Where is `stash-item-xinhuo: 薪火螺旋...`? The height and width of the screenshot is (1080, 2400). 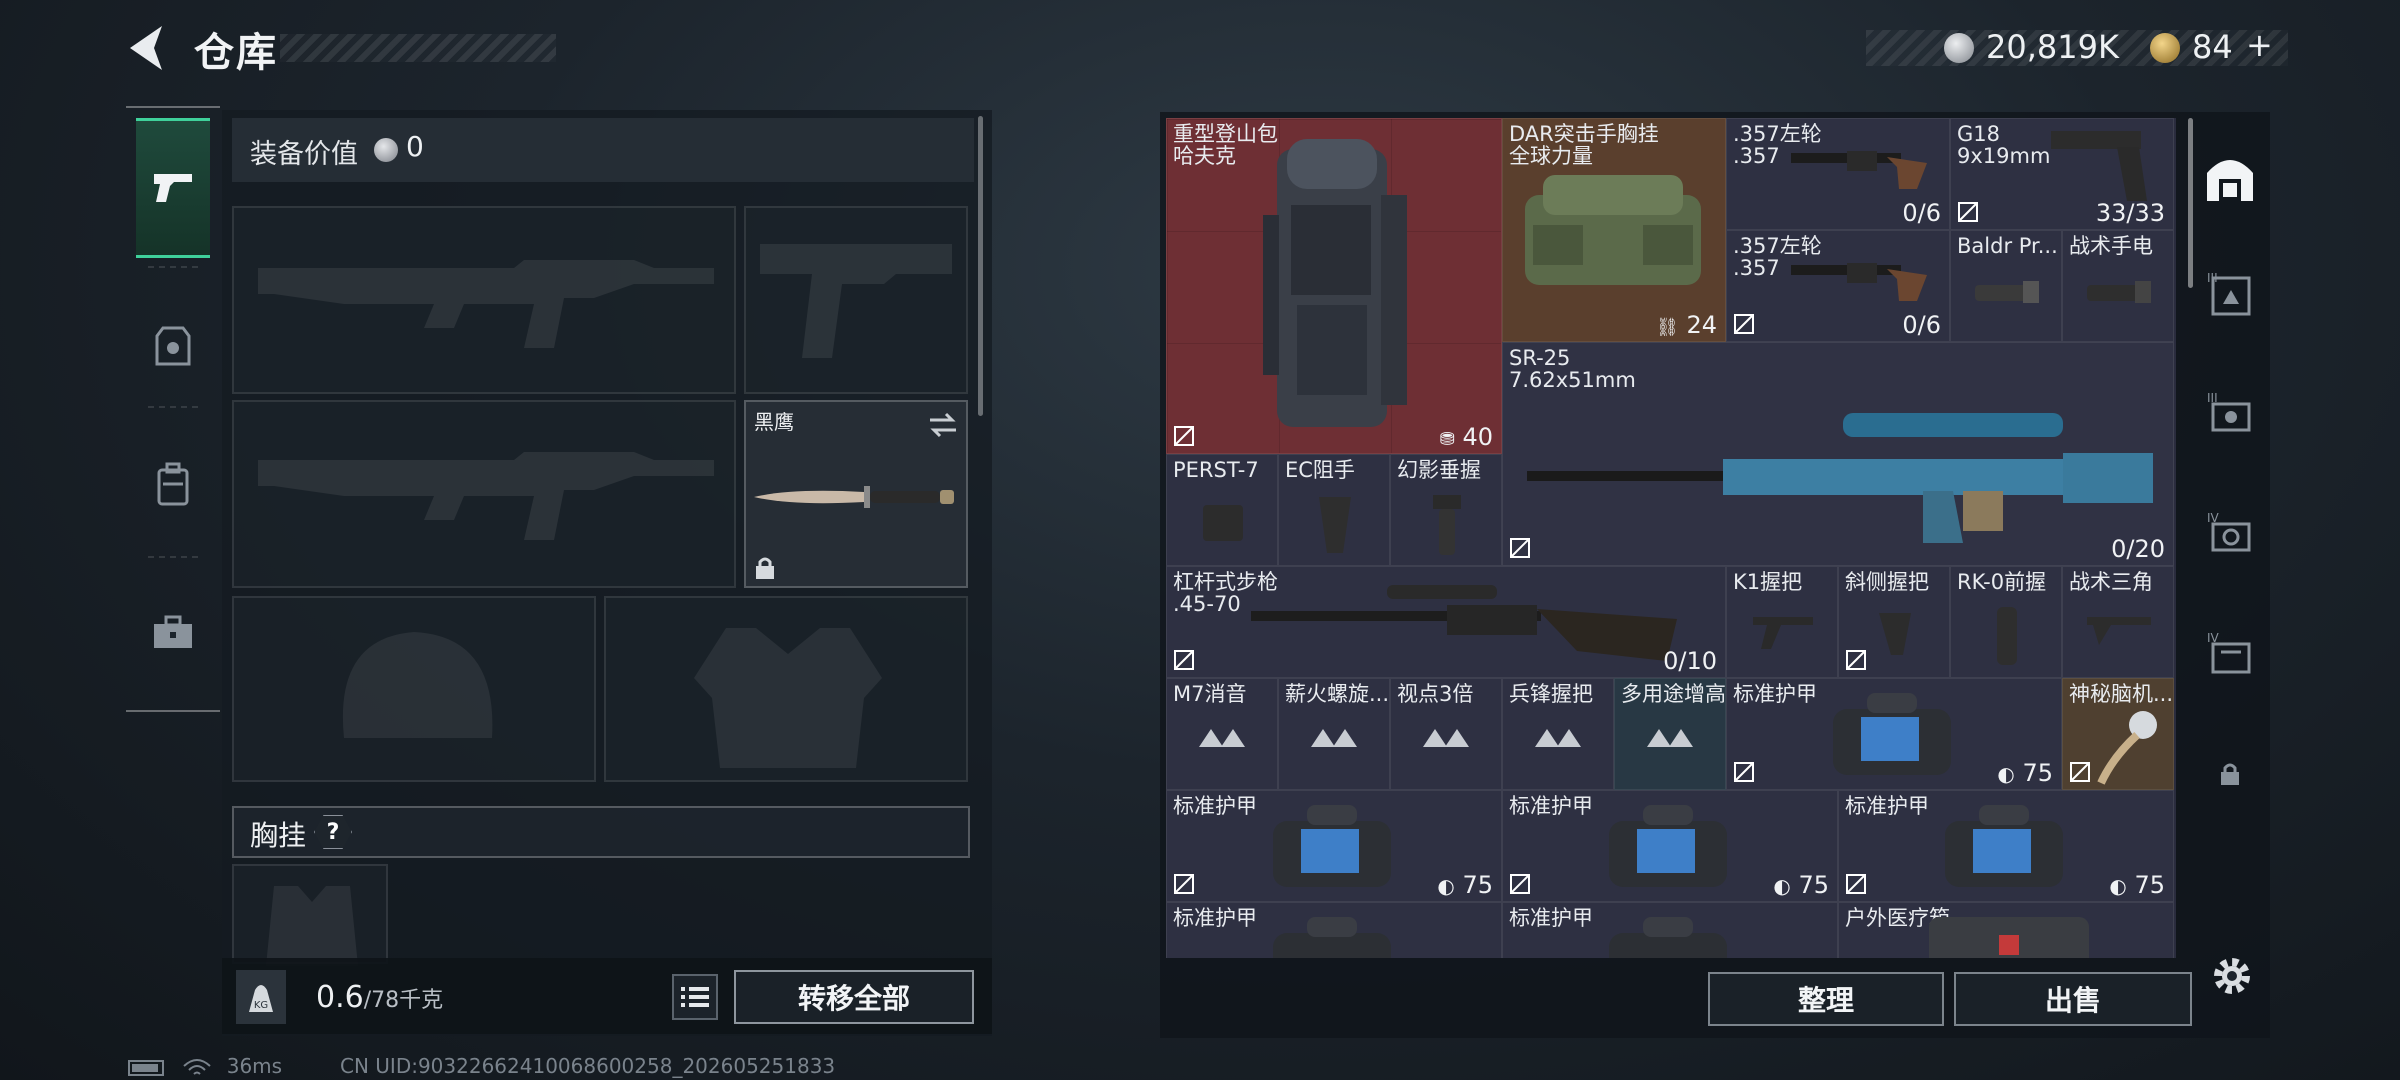 stash-item-xinhuo: 薪火螺旋... is located at coordinates (1334, 734).